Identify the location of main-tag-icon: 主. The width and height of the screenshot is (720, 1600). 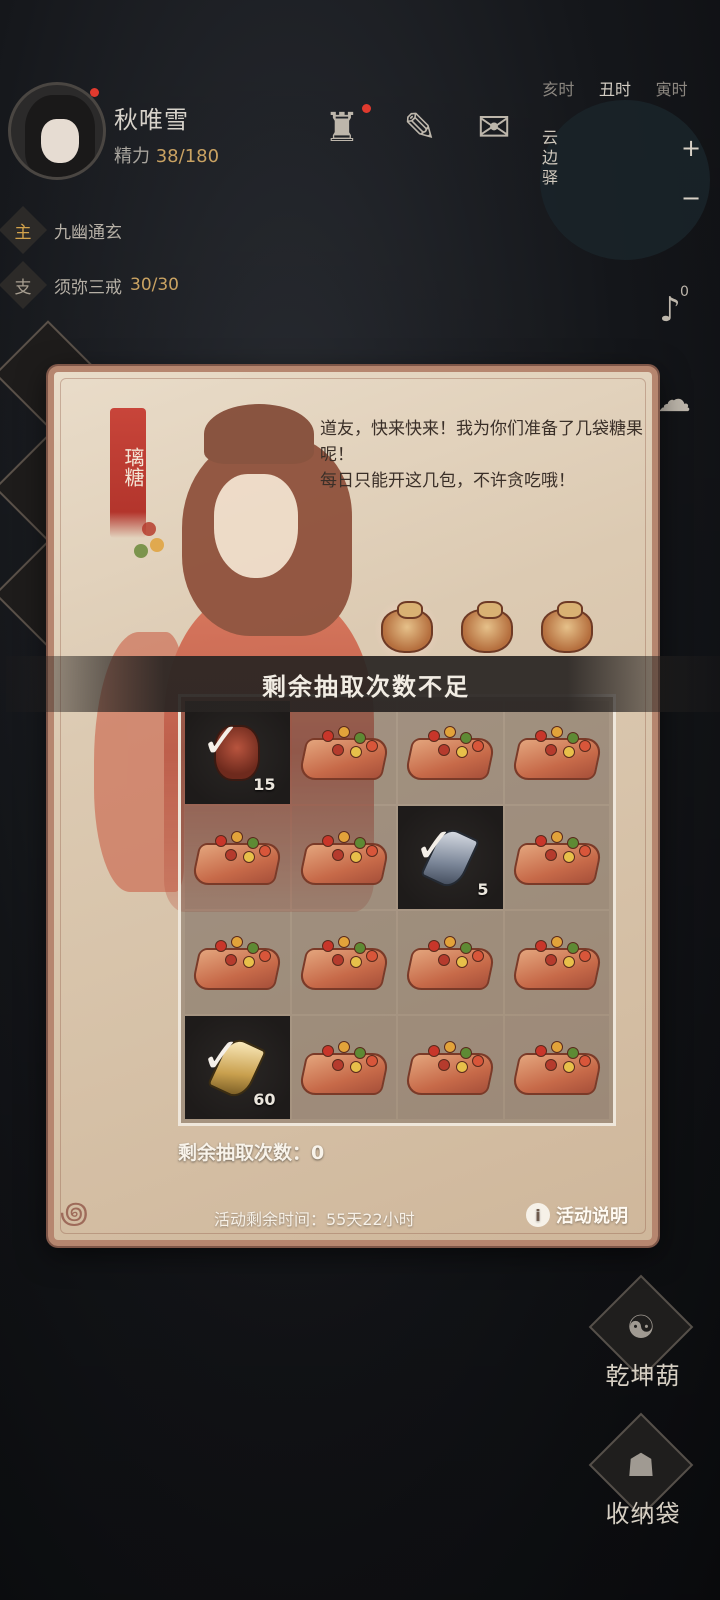
(24, 230).